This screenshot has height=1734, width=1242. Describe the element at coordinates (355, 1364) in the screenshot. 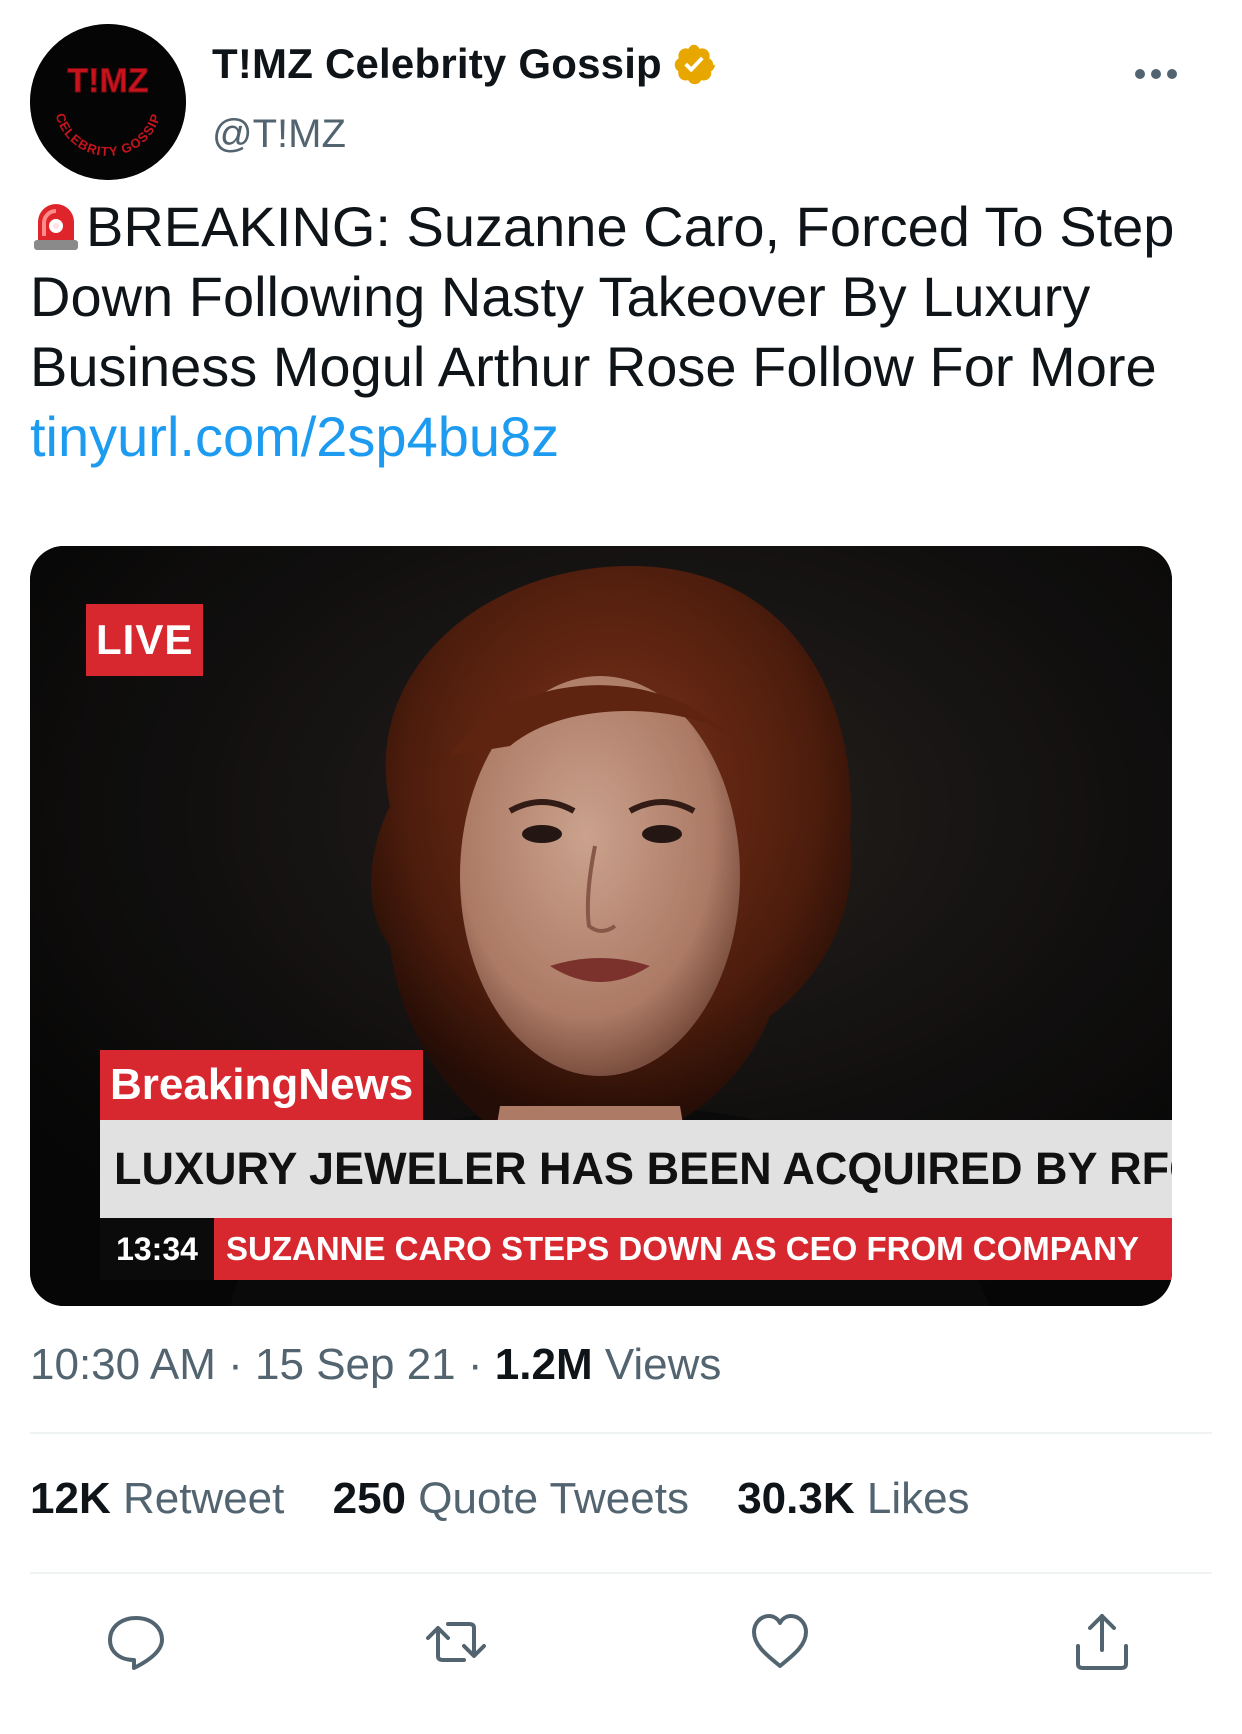

I see `tweet-date: 15 Sep 21` at that location.